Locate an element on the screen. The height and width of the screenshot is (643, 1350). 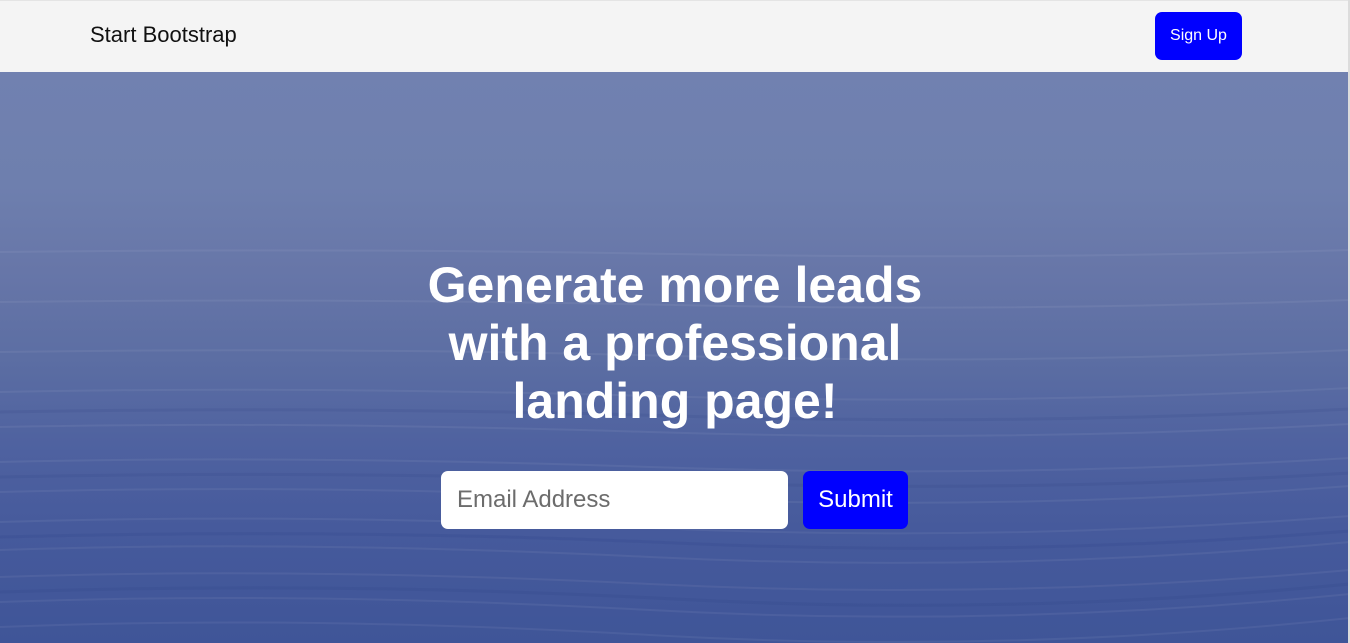
submit-button: Submit is located at coordinates (855, 500).